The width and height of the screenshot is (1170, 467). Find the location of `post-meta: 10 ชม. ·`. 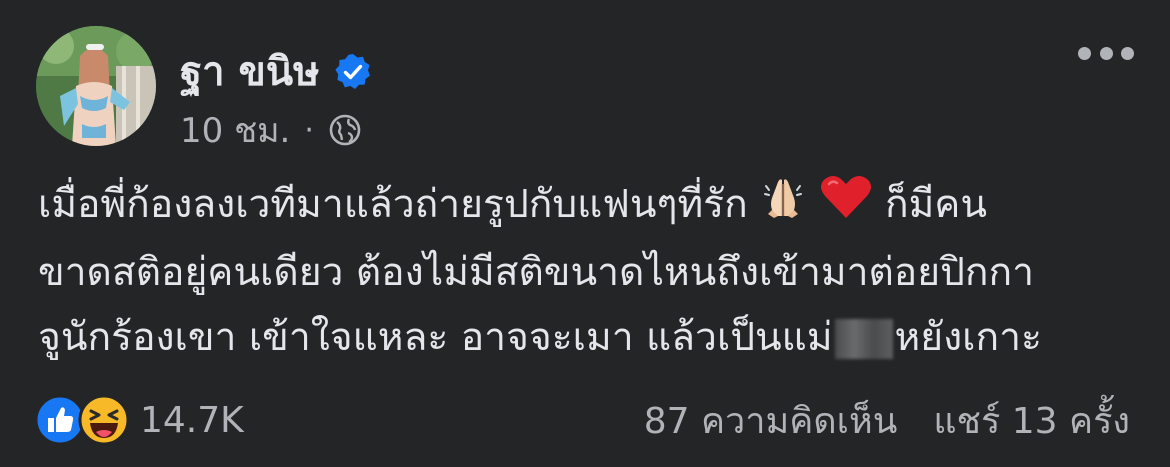

post-meta: 10 ชม. · is located at coordinates (271, 130).